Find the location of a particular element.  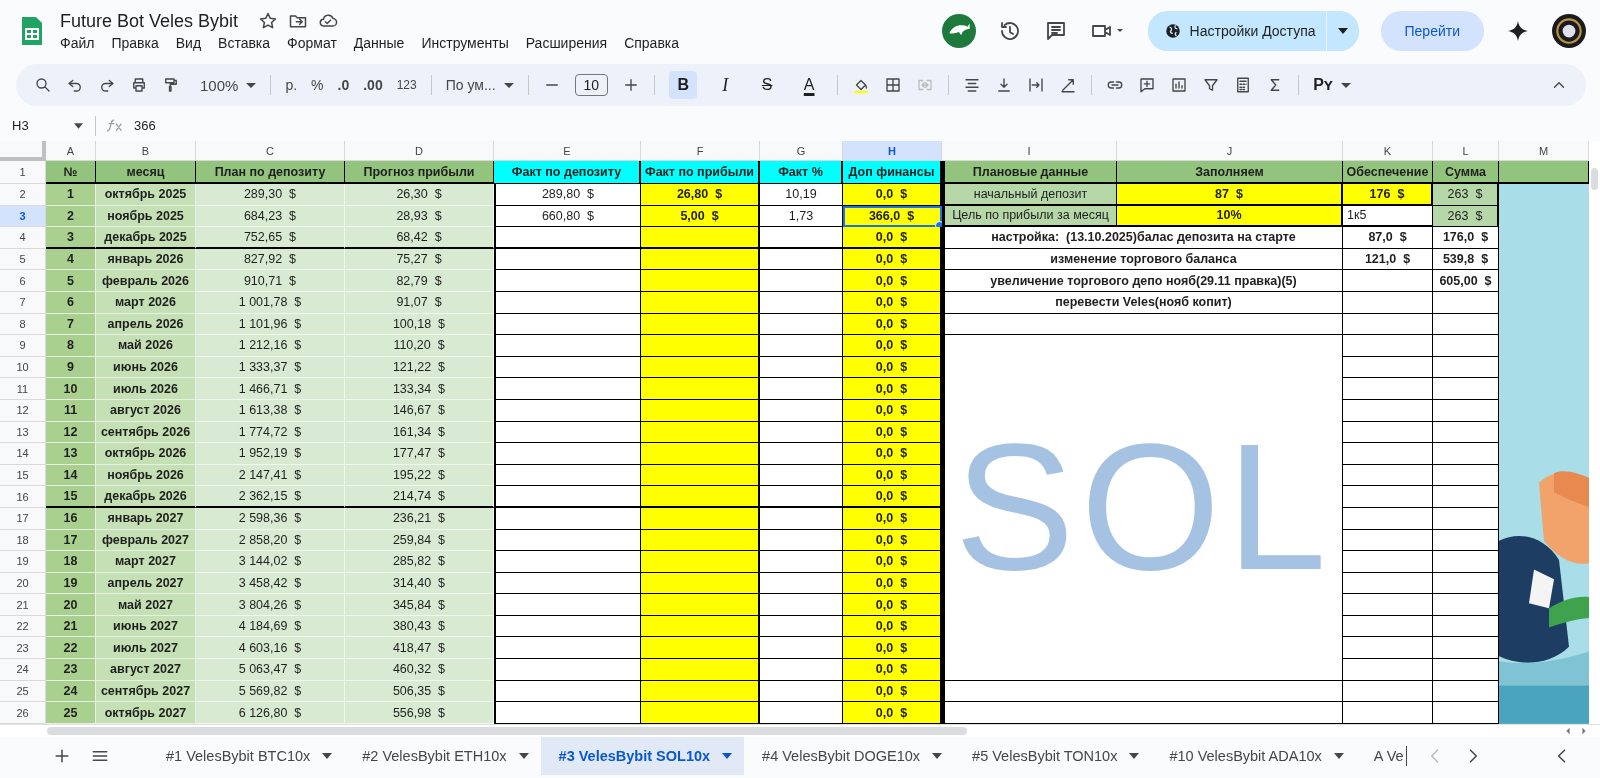

table-cell: 539,8 $ is located at coordinates (1466, 259).